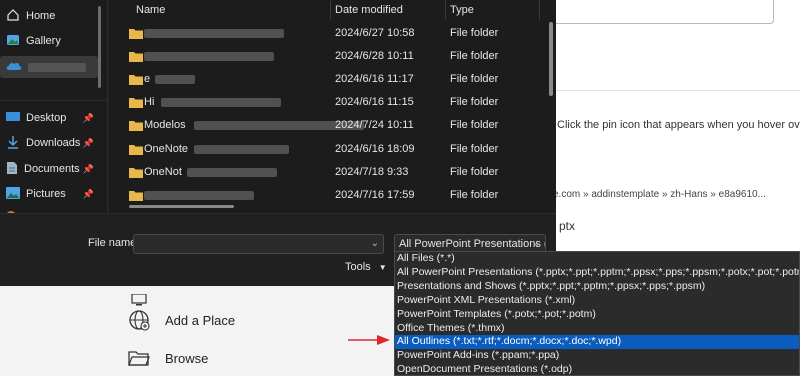 The width and height of the screenshot is (800, 376). What do you see at coordinates (166, 148) in the screenshot?
I see `file-name: OneNote` at bounding box center [166, 148].